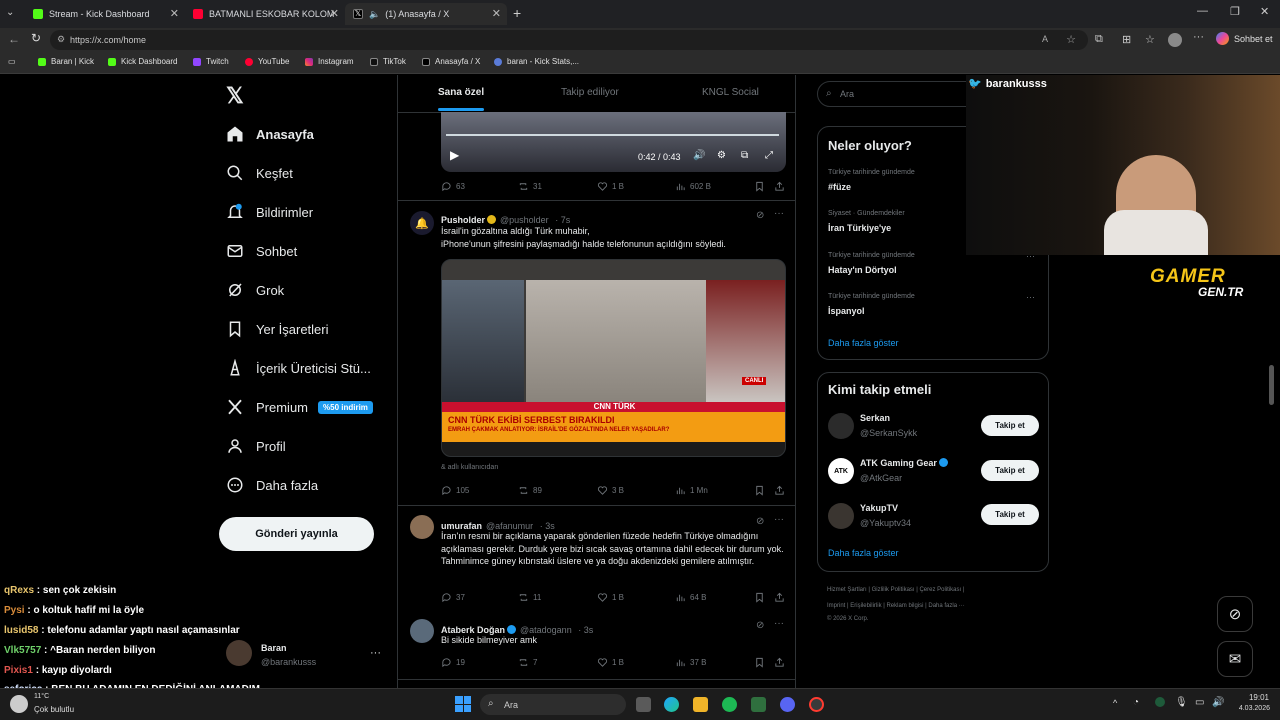 The width and height of the screenshot is (1280, 720). What do you see at coordinates (1235, 11) in the screenshot?
I see `maximize-icon: ❐` at bounding box center [1235, 11].